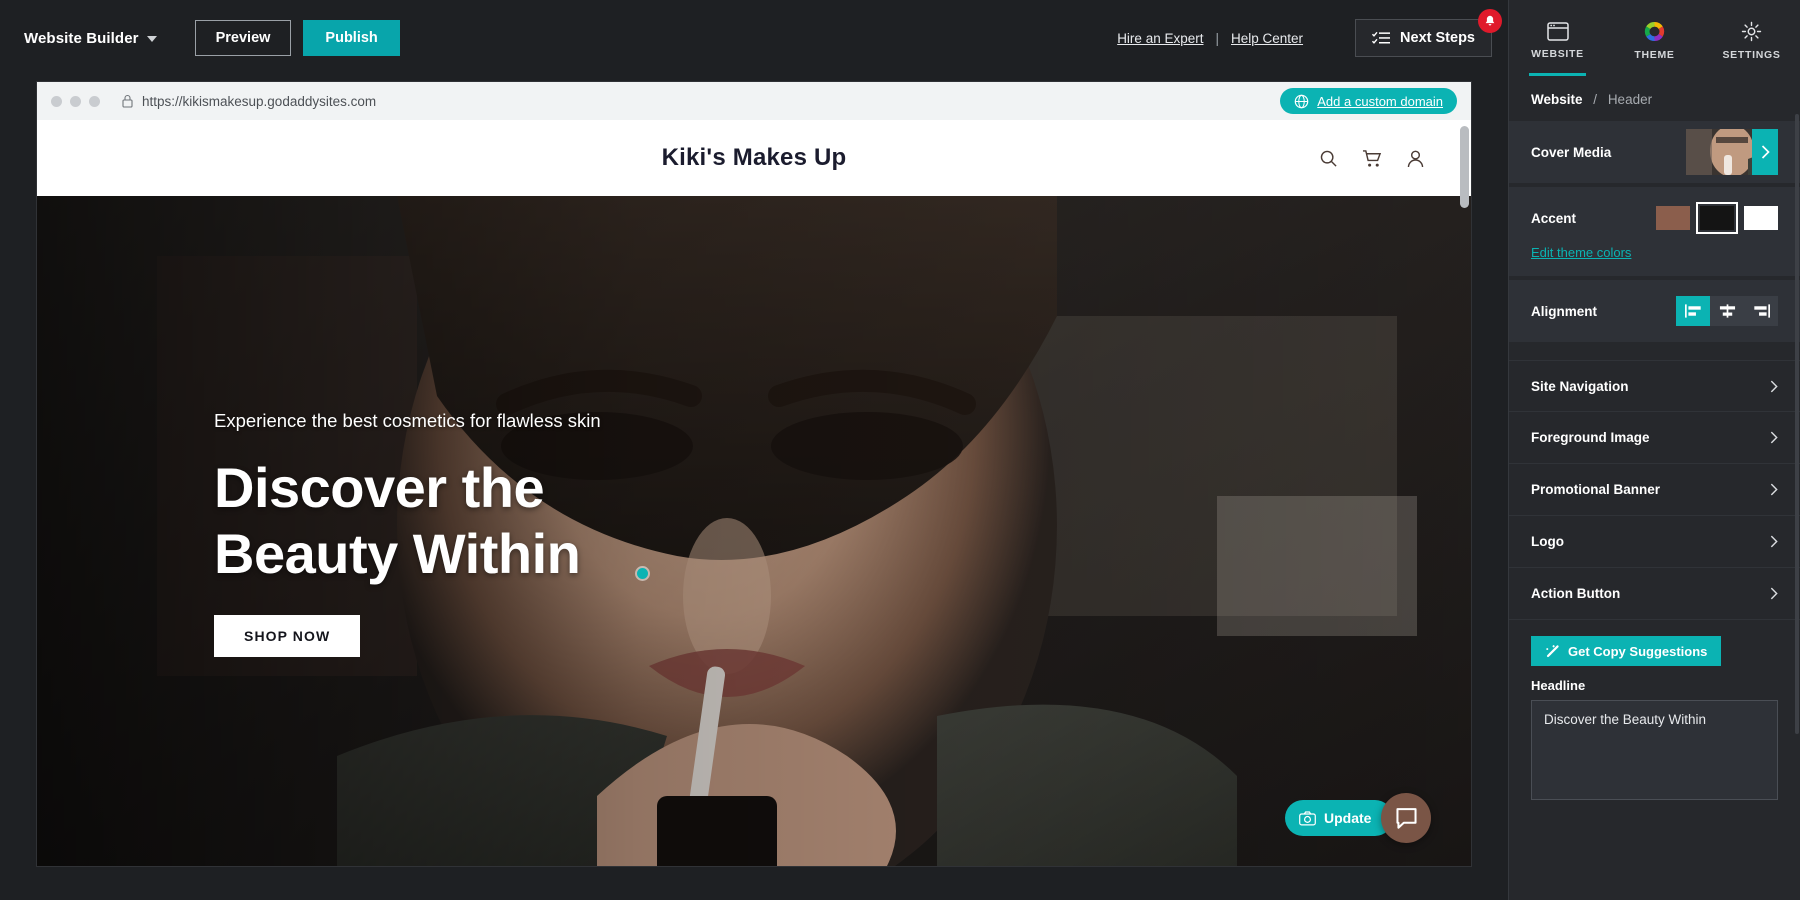 This screenshot has width=1800, height=900. What do you see at coordinates (1654, 152) in the screenshot?
I see `cover-media-row: Cover Media` at bounding box center [1654, 152].